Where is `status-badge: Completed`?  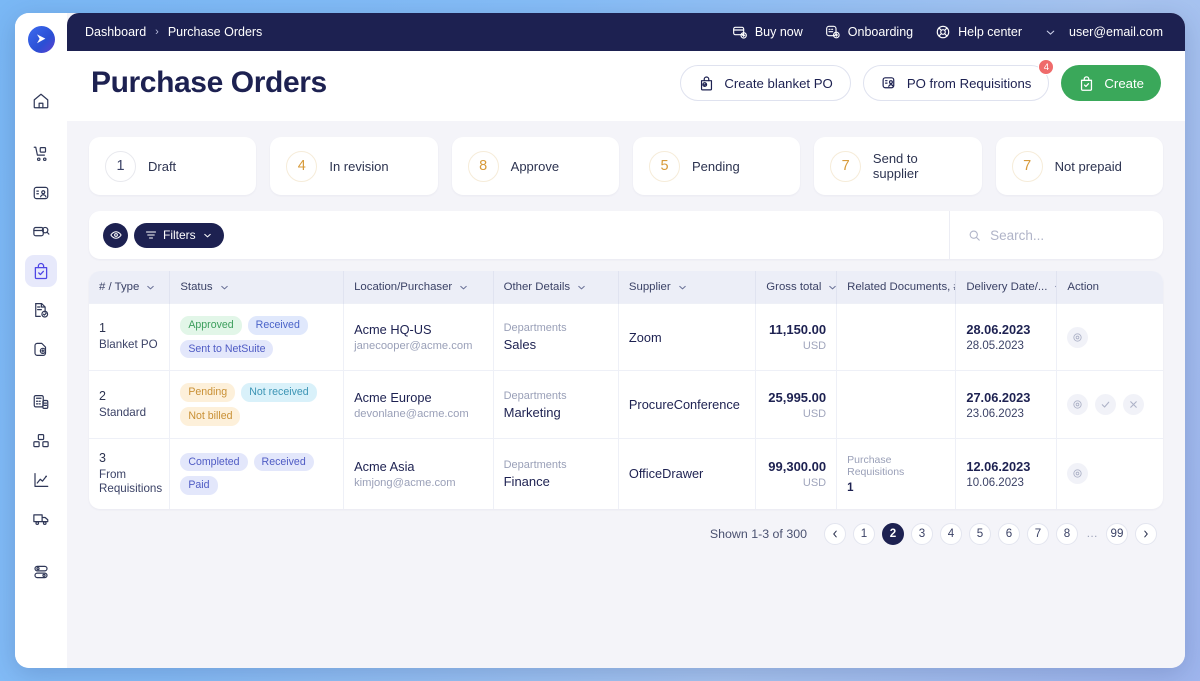
status-badge: Completed is located at coordinates (214, 462).